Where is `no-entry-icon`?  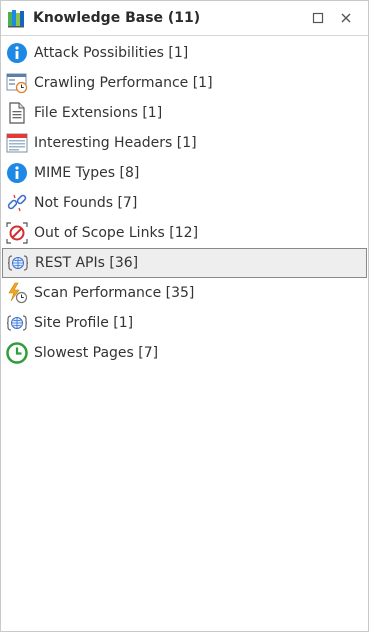 no-entry-icon is located at coordinates (17, 233).